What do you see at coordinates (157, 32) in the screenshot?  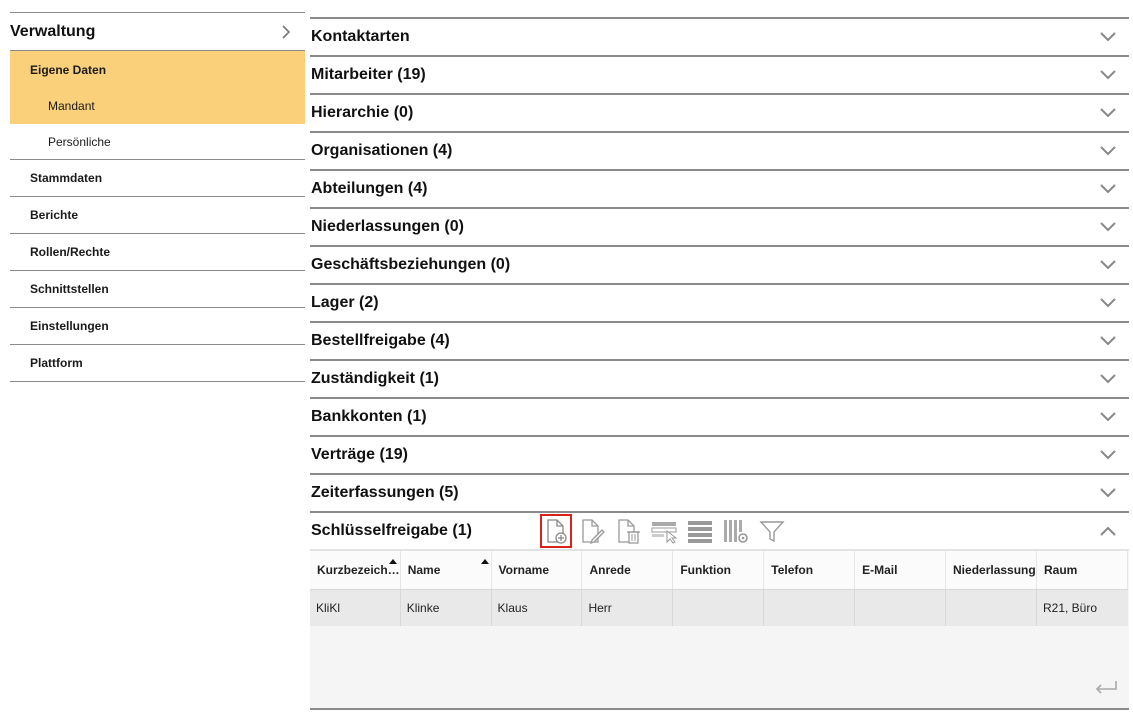 I see `sidebar-header-verwaltung: Verwaltung` at bounding box center [157, 32].